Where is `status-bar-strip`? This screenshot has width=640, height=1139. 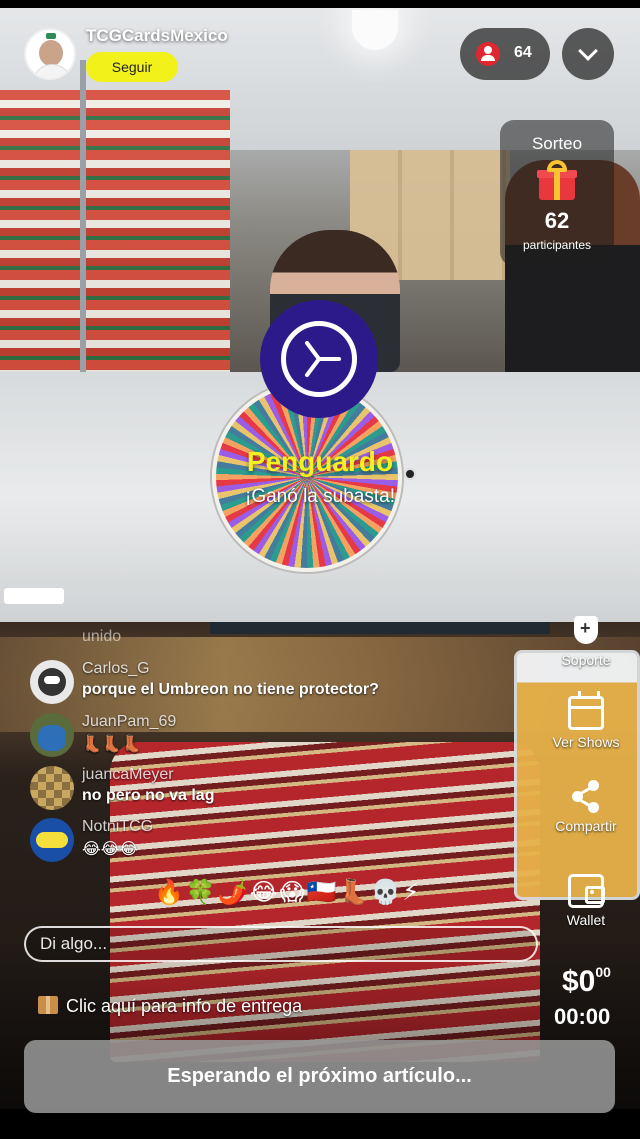
status-bar-strip is located at coordinates (320, 4).